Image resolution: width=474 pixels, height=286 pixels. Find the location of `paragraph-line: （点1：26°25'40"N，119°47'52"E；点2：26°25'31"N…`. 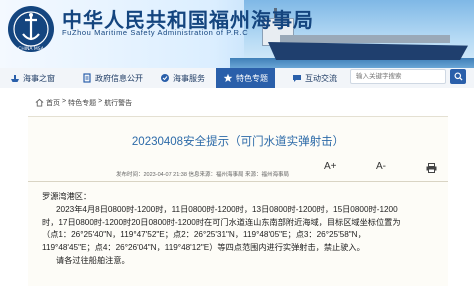

paragraph-line: （点1：26°25'40"N，119°47'52"E；点2：26°25'31"N… is located at coordinates (204, 235).